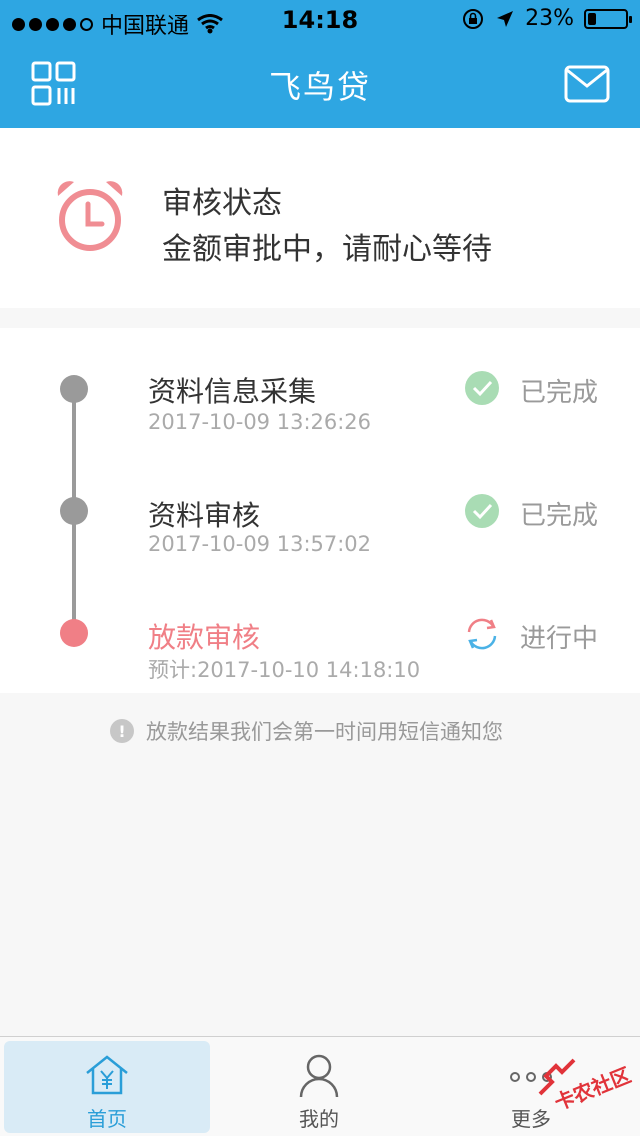 Image resolution: width=640 pixels, height=1136 pixels. Describe the element at coordinates (74, 633) in the screenshot. I see `step-node-active` at that location.